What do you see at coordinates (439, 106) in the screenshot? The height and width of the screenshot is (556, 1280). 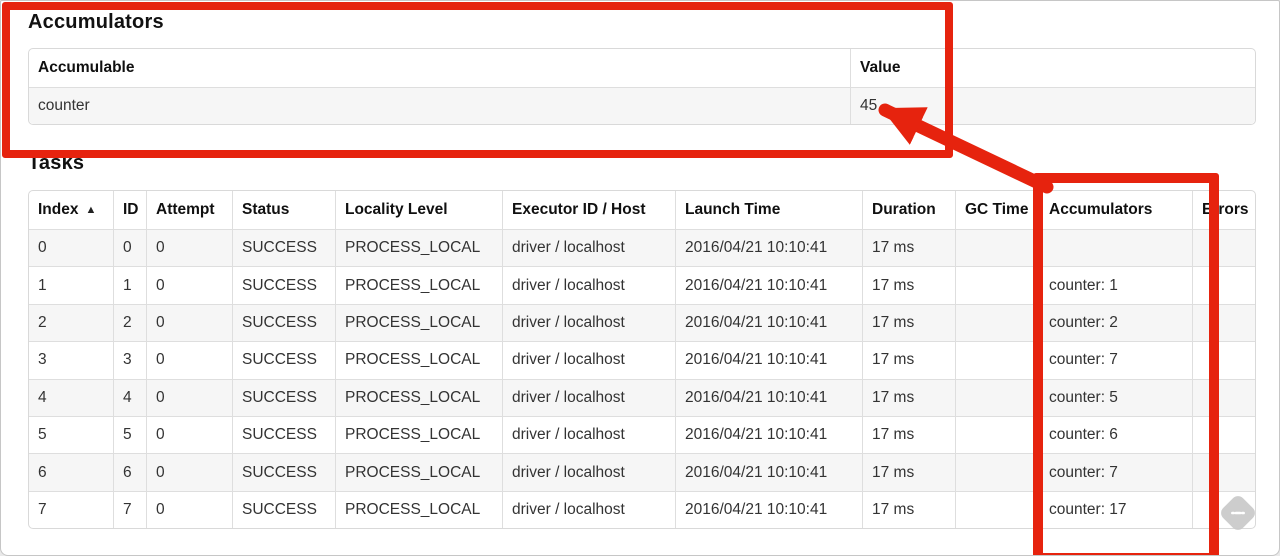 I see `table-cell: counter` at bounding box center [439, 106].